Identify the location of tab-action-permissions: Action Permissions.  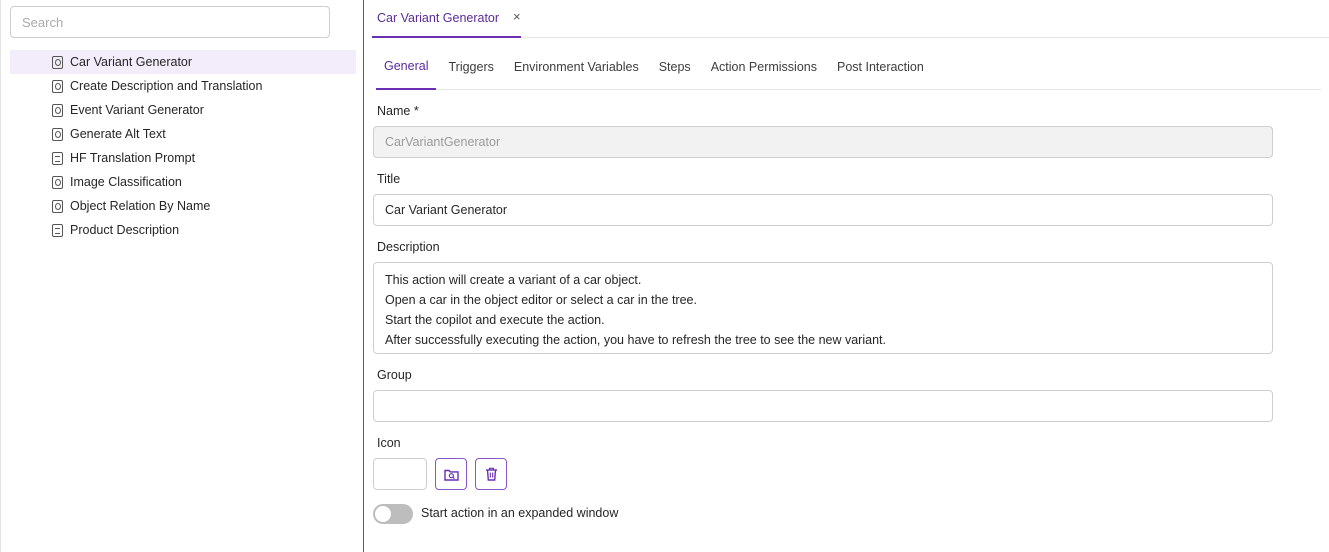
(764, 70).